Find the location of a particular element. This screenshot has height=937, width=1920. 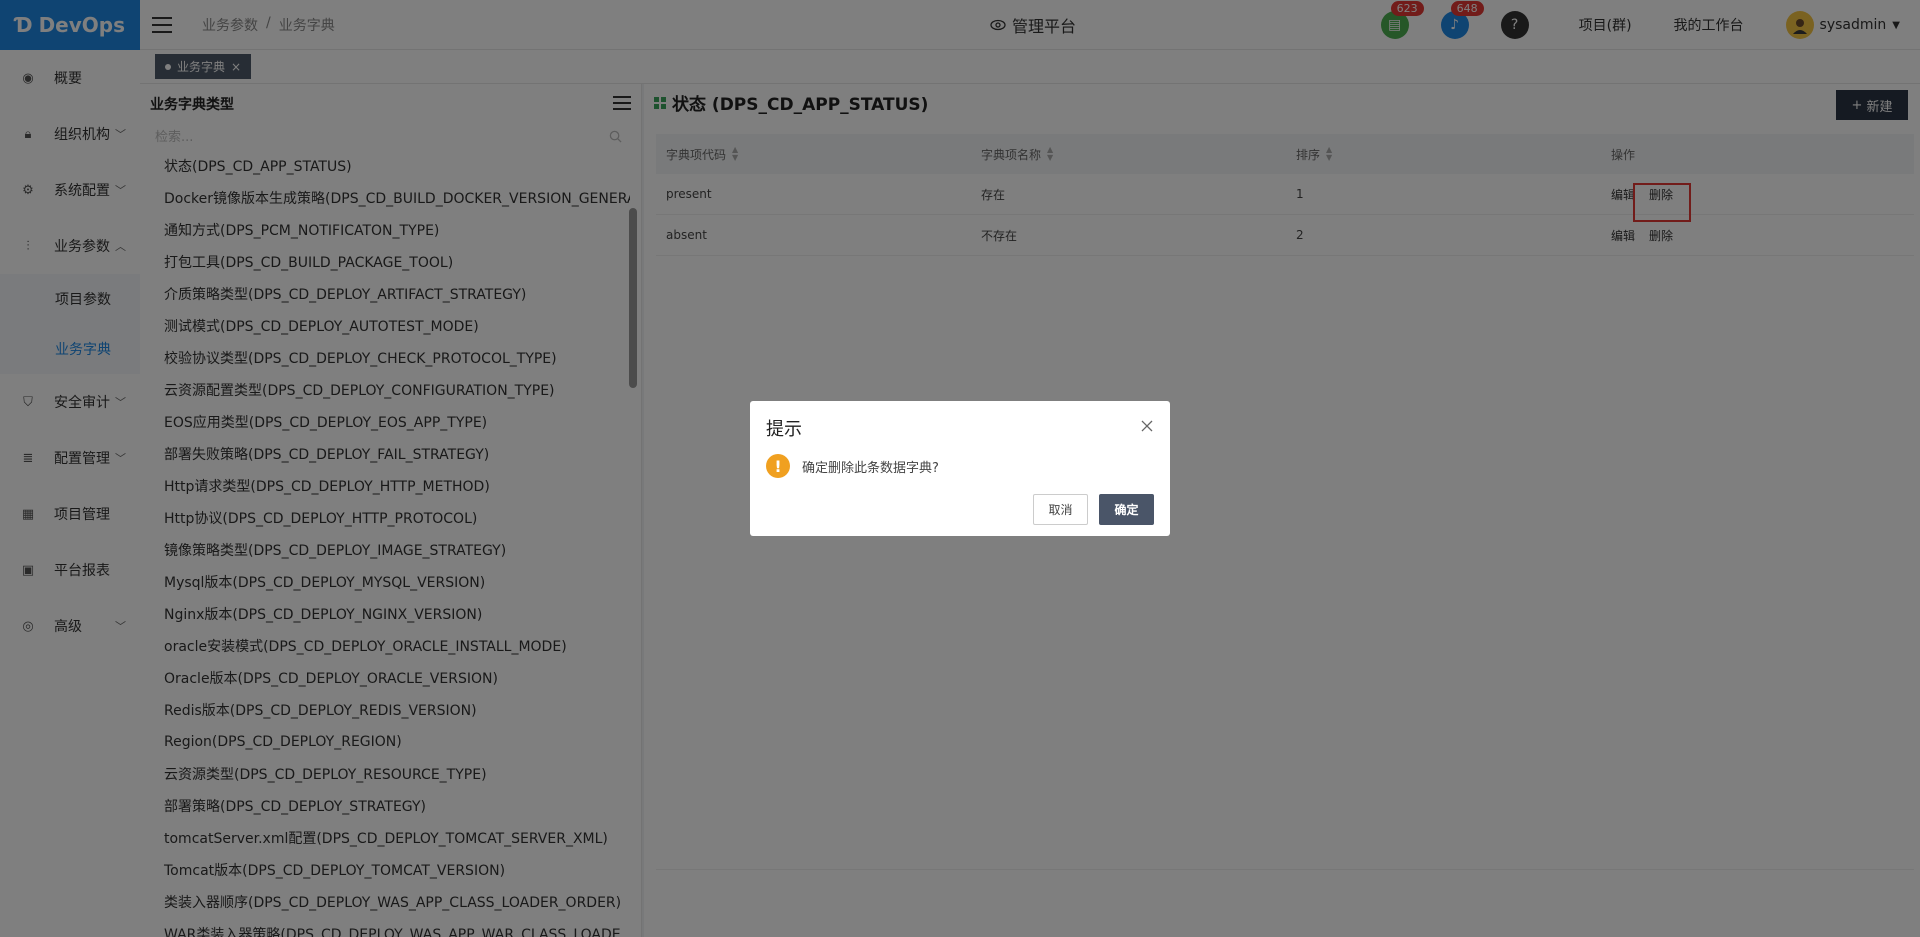

confirm-dialog: 提示 ! 确定删除此条数据字典? 取消 确定 is located at coordinates (960, 468).